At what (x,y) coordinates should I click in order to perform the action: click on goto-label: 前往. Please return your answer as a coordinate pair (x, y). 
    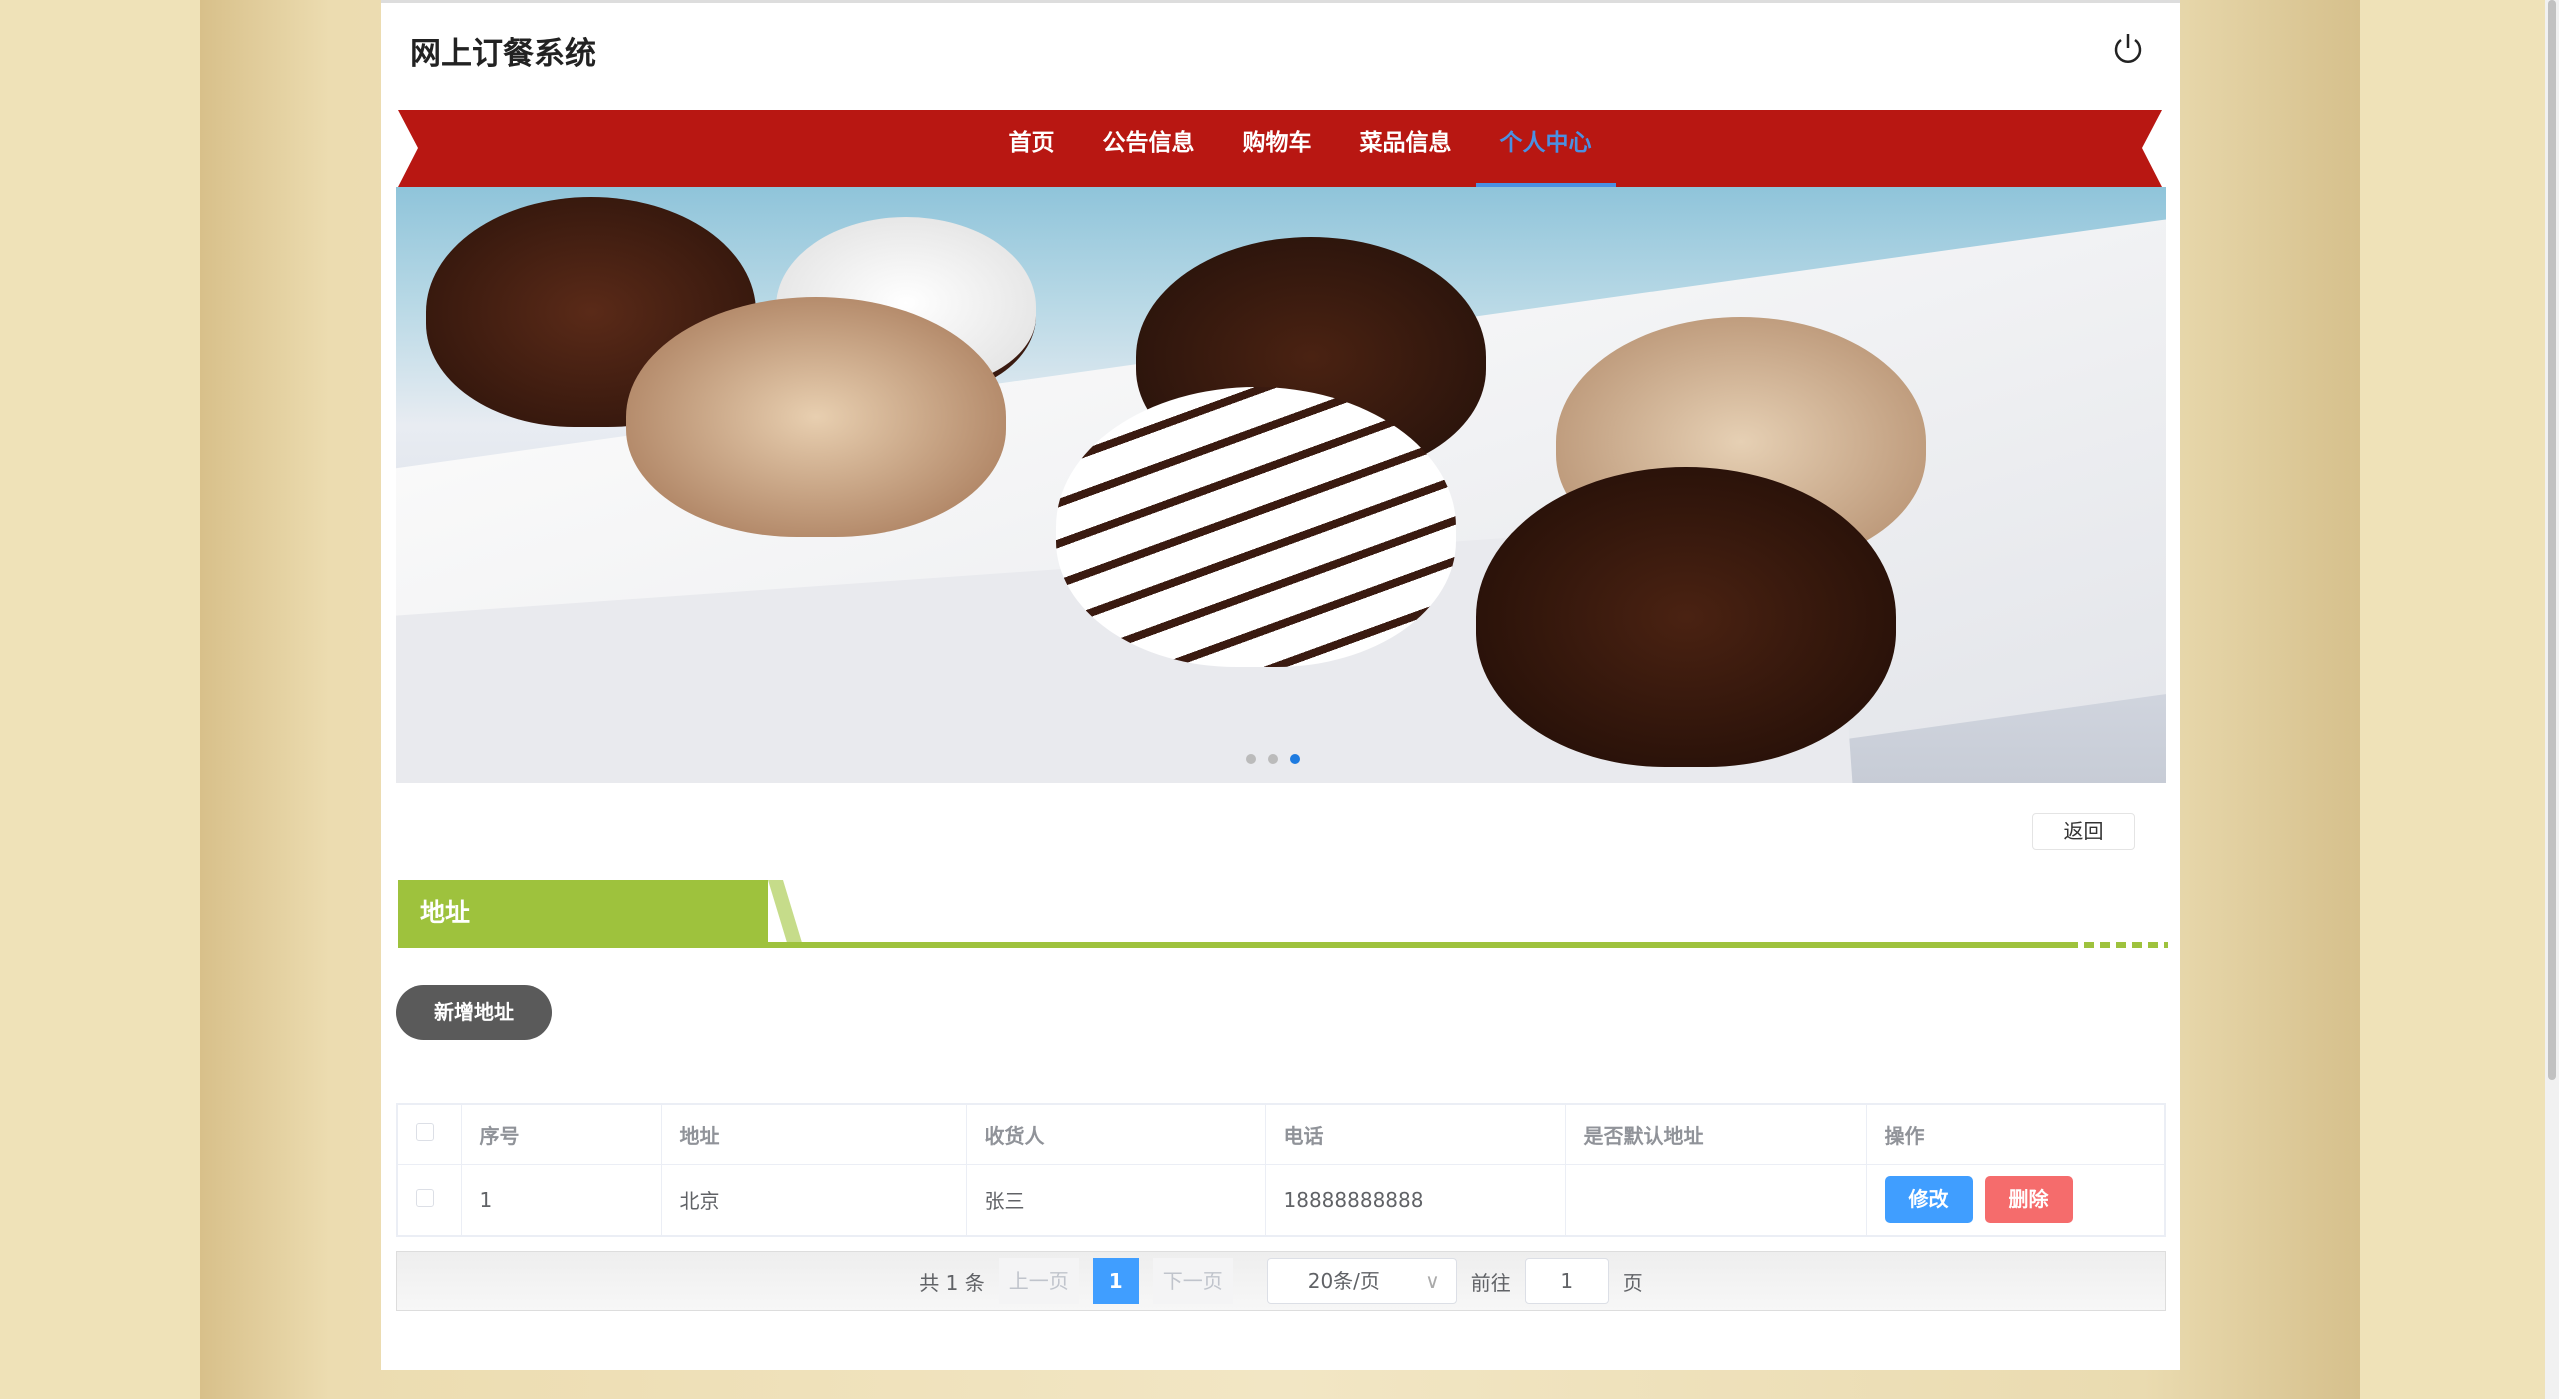
    Looking at the image, I should click on (1490, 1282).